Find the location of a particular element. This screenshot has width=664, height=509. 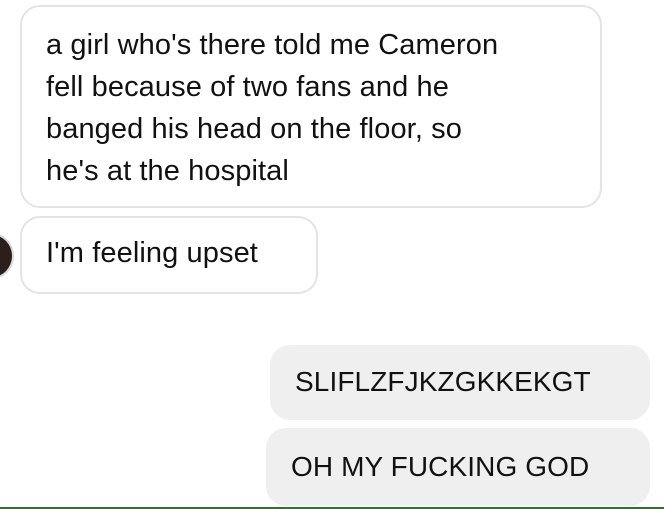

outgoing-message-bubble: OH MY FUCKING GOD is located at coordinates (458, 467).